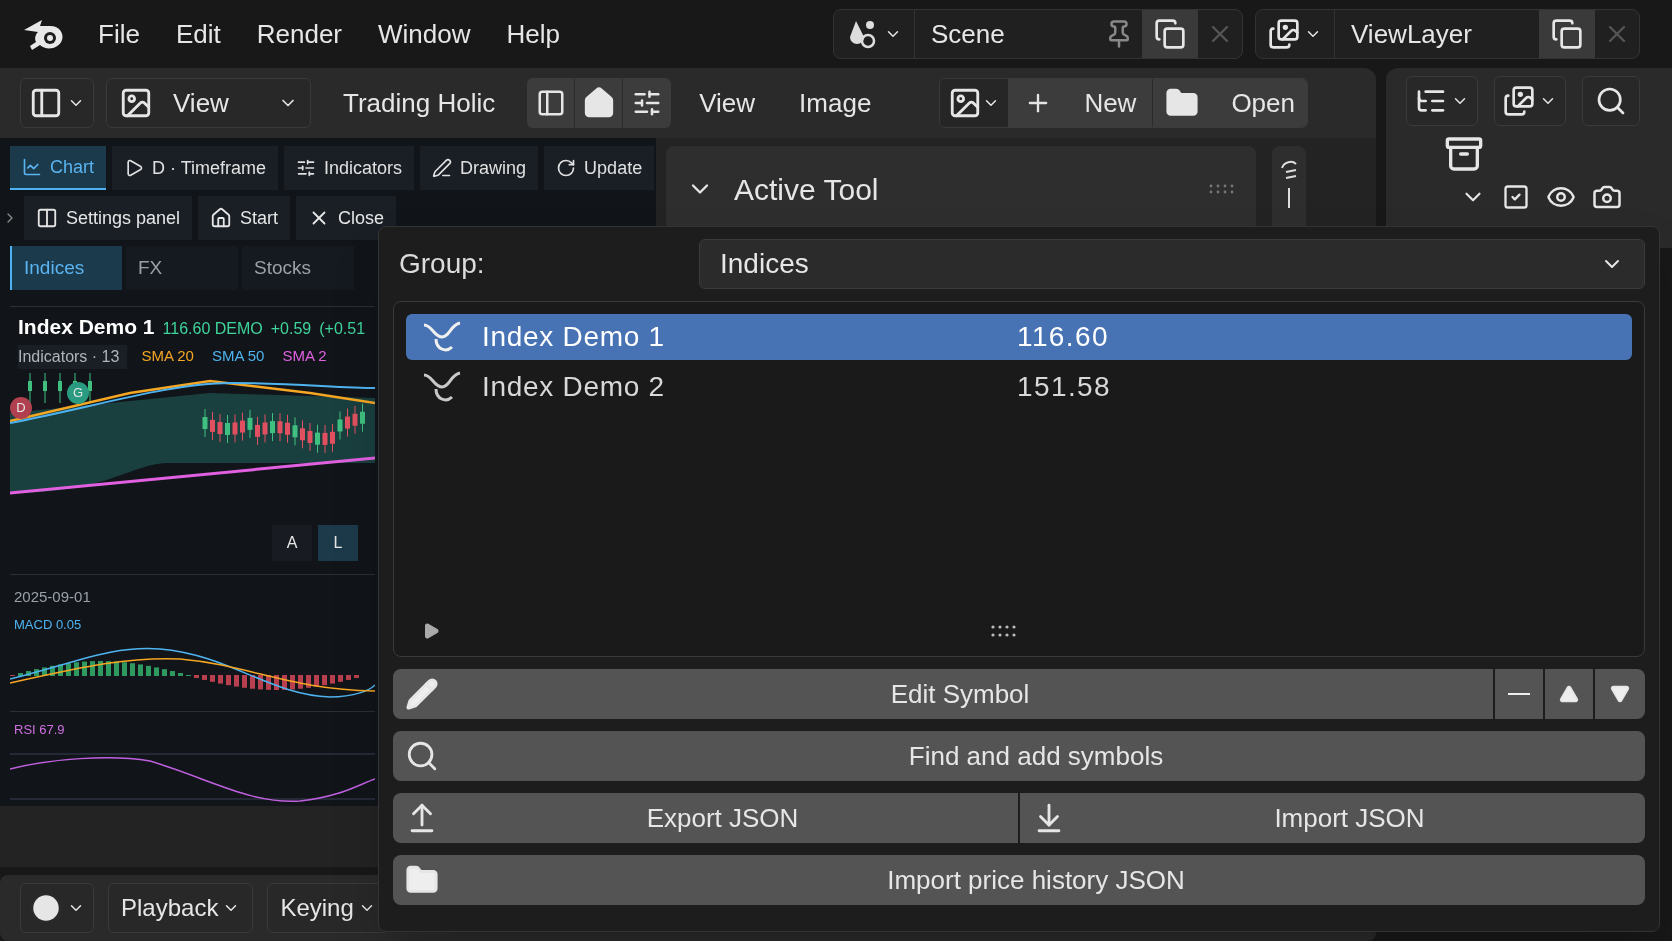 The image size is (1672, 941). What do you see at coordinates (1332, 818) in the screenshot?
I see `import-json-button: Import JSON` at bounding box center [1332, 818].